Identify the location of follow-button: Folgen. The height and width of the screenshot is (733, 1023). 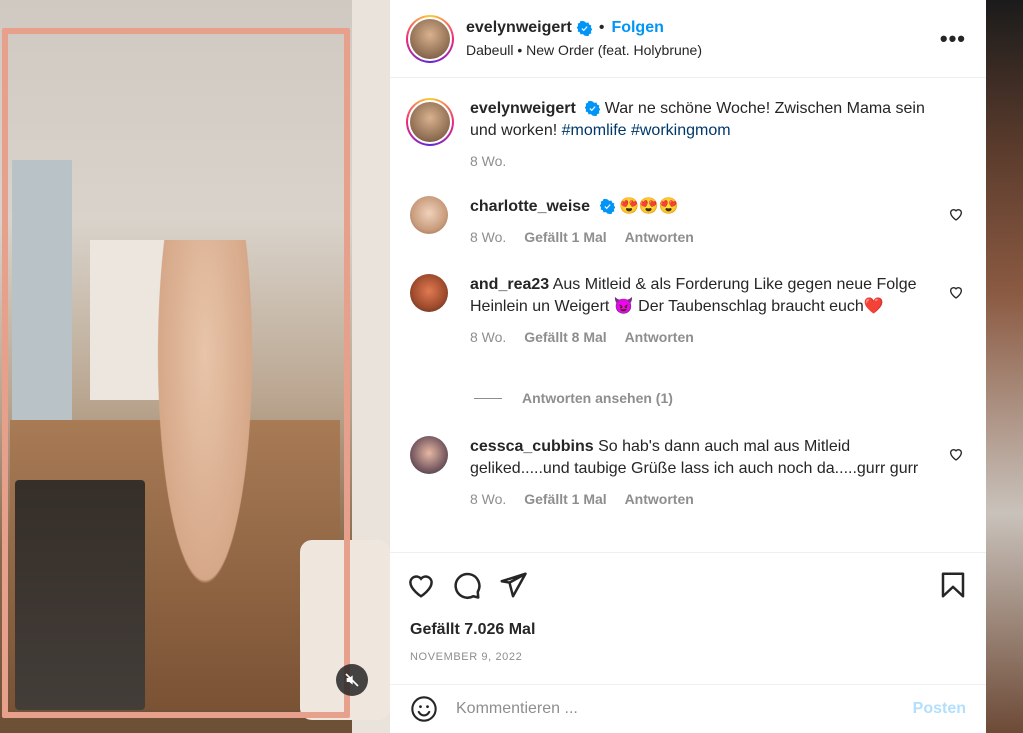
(637, 28).